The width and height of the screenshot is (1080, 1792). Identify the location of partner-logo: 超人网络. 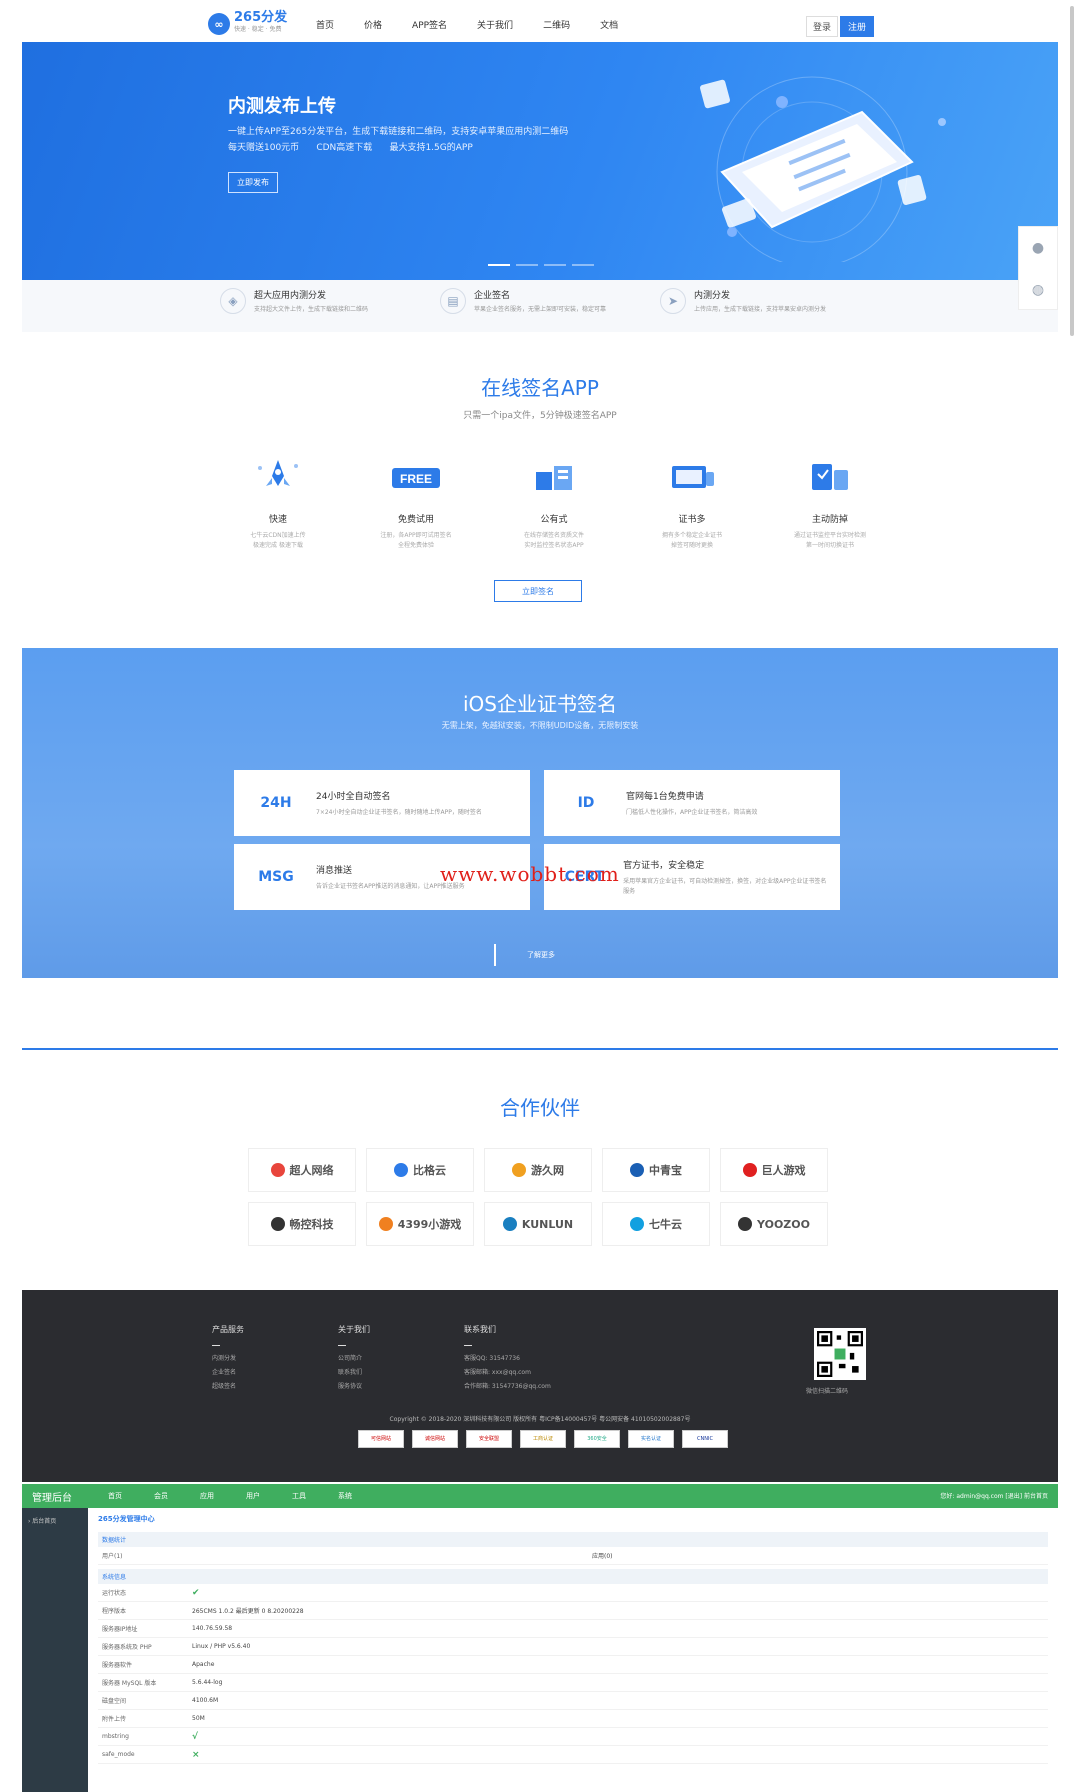
(302, 1170).